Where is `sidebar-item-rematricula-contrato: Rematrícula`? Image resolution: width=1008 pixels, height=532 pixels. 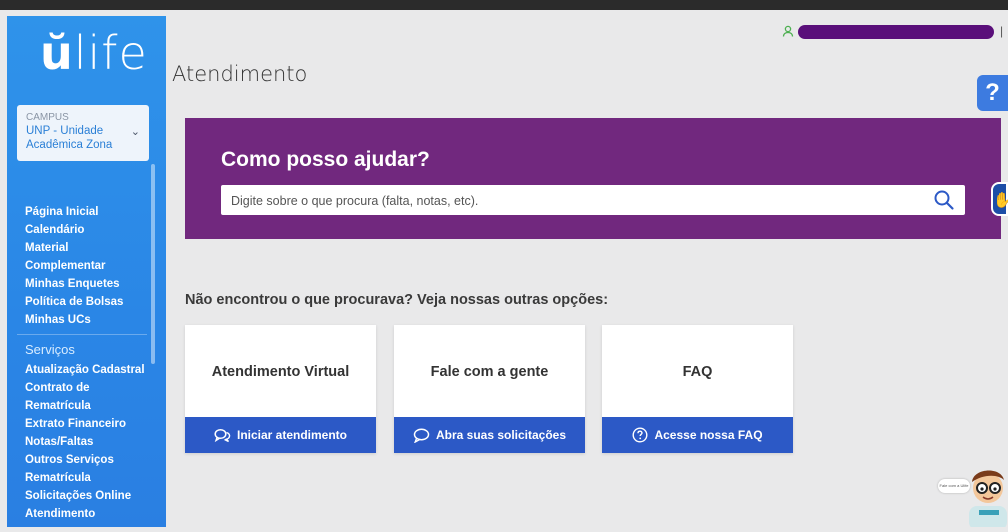
sidebar-item-rematricula-contrato: Rematrícula is located at coordinates (90, 406).